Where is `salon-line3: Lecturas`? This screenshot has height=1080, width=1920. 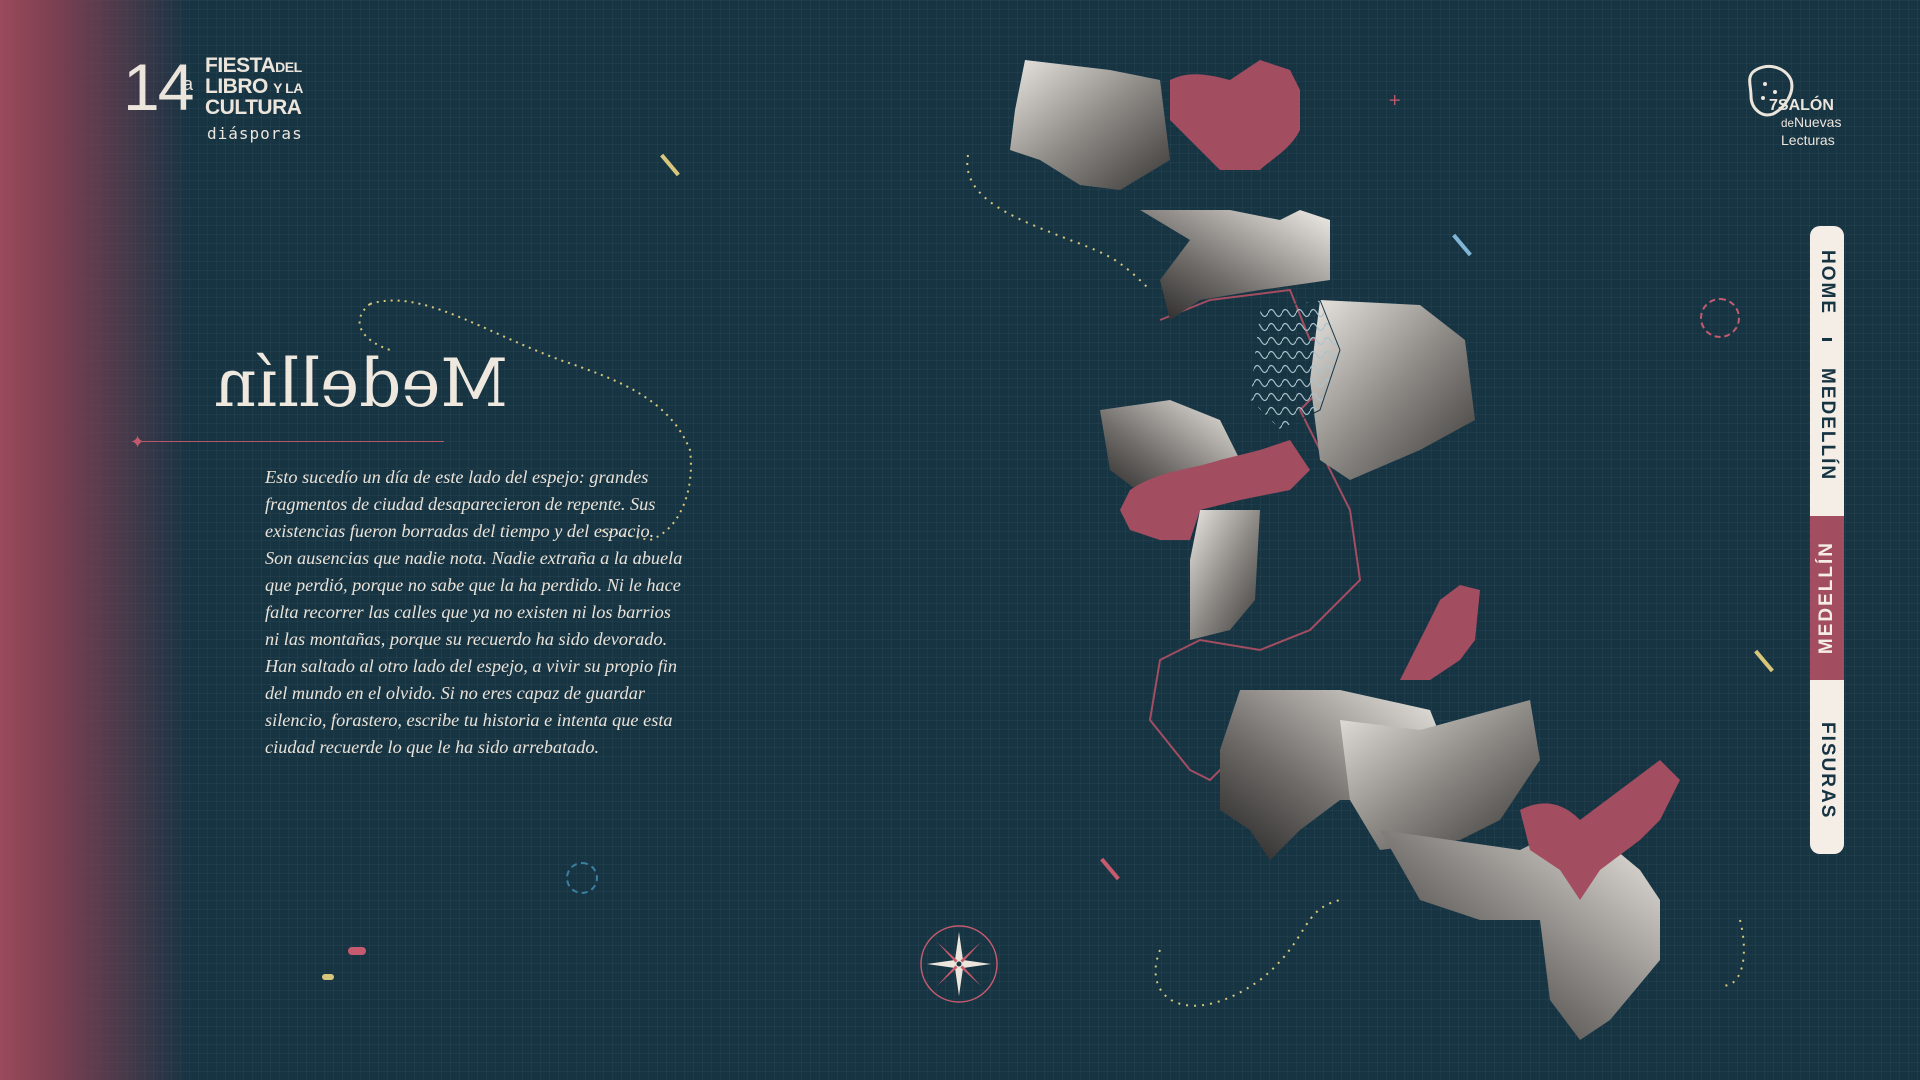 salon-line3: Lecturas is located at coordinates (1808, 140).